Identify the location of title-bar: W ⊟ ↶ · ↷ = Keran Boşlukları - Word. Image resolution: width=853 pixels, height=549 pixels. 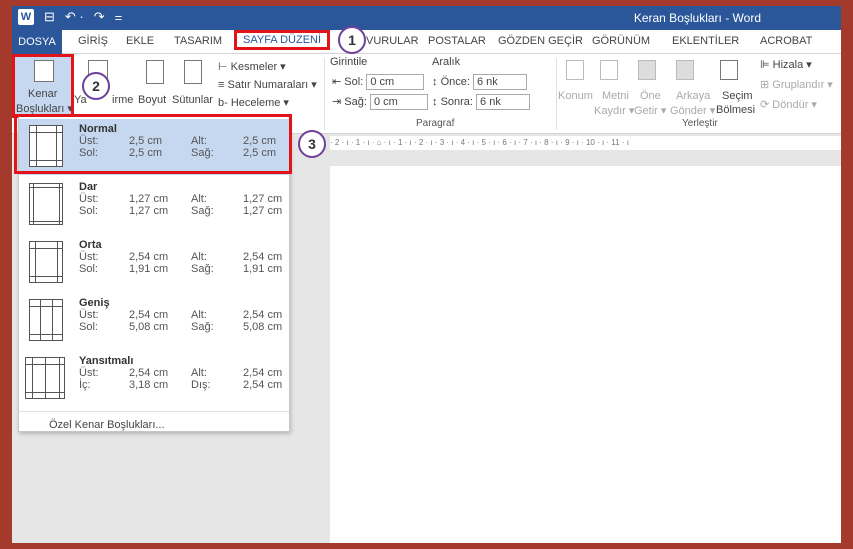
(426, 18).